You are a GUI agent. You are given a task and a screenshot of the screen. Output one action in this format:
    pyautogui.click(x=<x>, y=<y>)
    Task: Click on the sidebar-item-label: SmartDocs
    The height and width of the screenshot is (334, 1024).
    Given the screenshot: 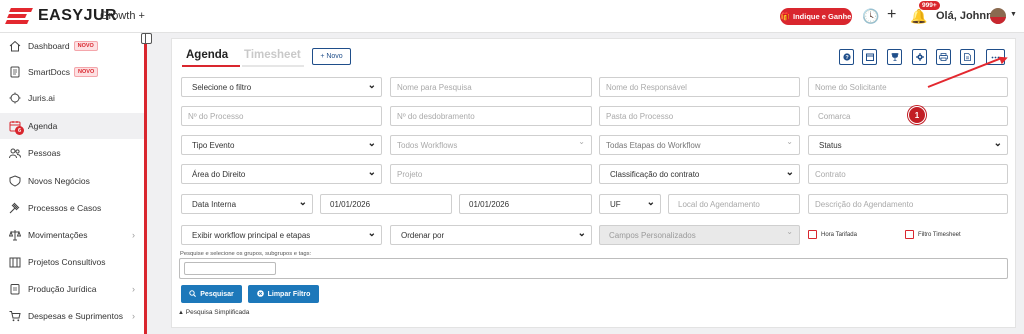 What is the action you would take?
    pyautogui.click(x=49, y=72)
    